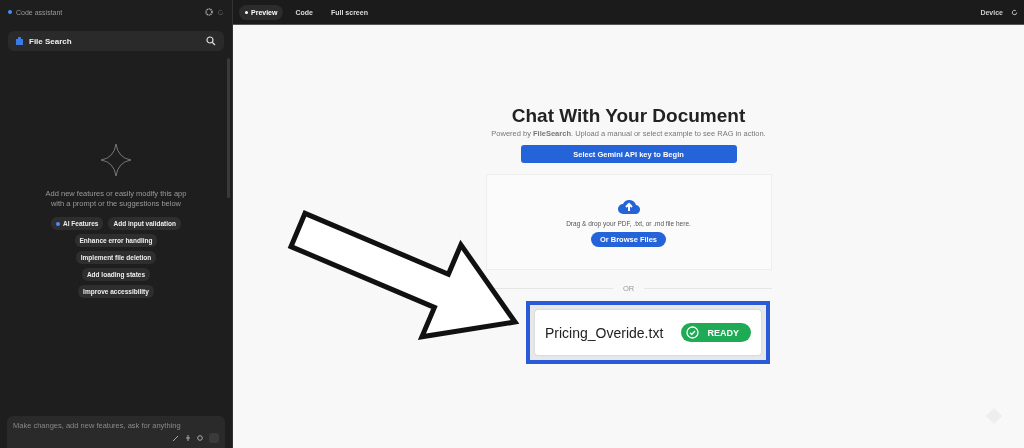  What do you see at coordinates (628, 116) in the screenshot?
I see `page-heading: Chat With Your Document` at bounding box center [628, 116].